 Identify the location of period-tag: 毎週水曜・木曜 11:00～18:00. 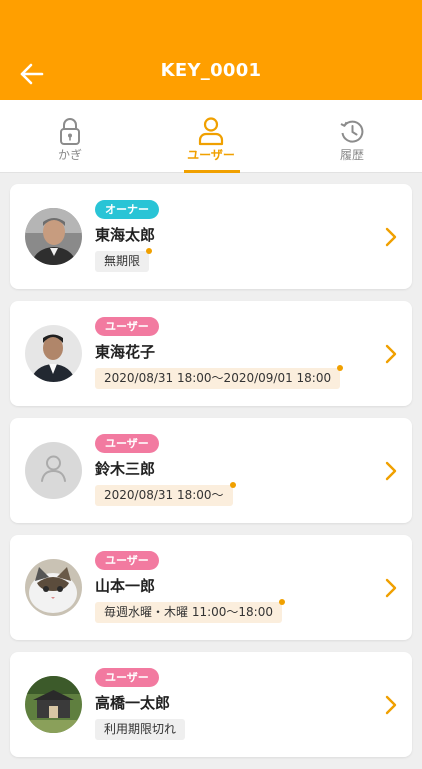
(190, 611).